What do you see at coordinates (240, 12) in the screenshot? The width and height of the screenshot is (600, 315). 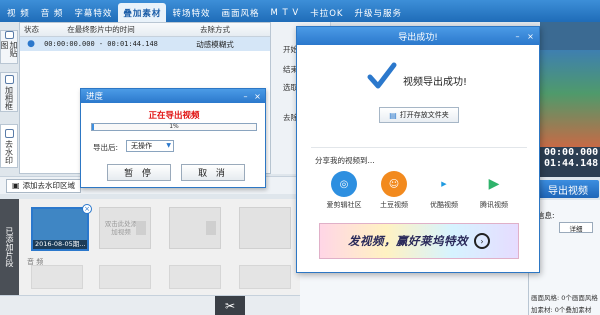 I see `tab-picture-style: 画面风格` at bounding box center [240, 12].